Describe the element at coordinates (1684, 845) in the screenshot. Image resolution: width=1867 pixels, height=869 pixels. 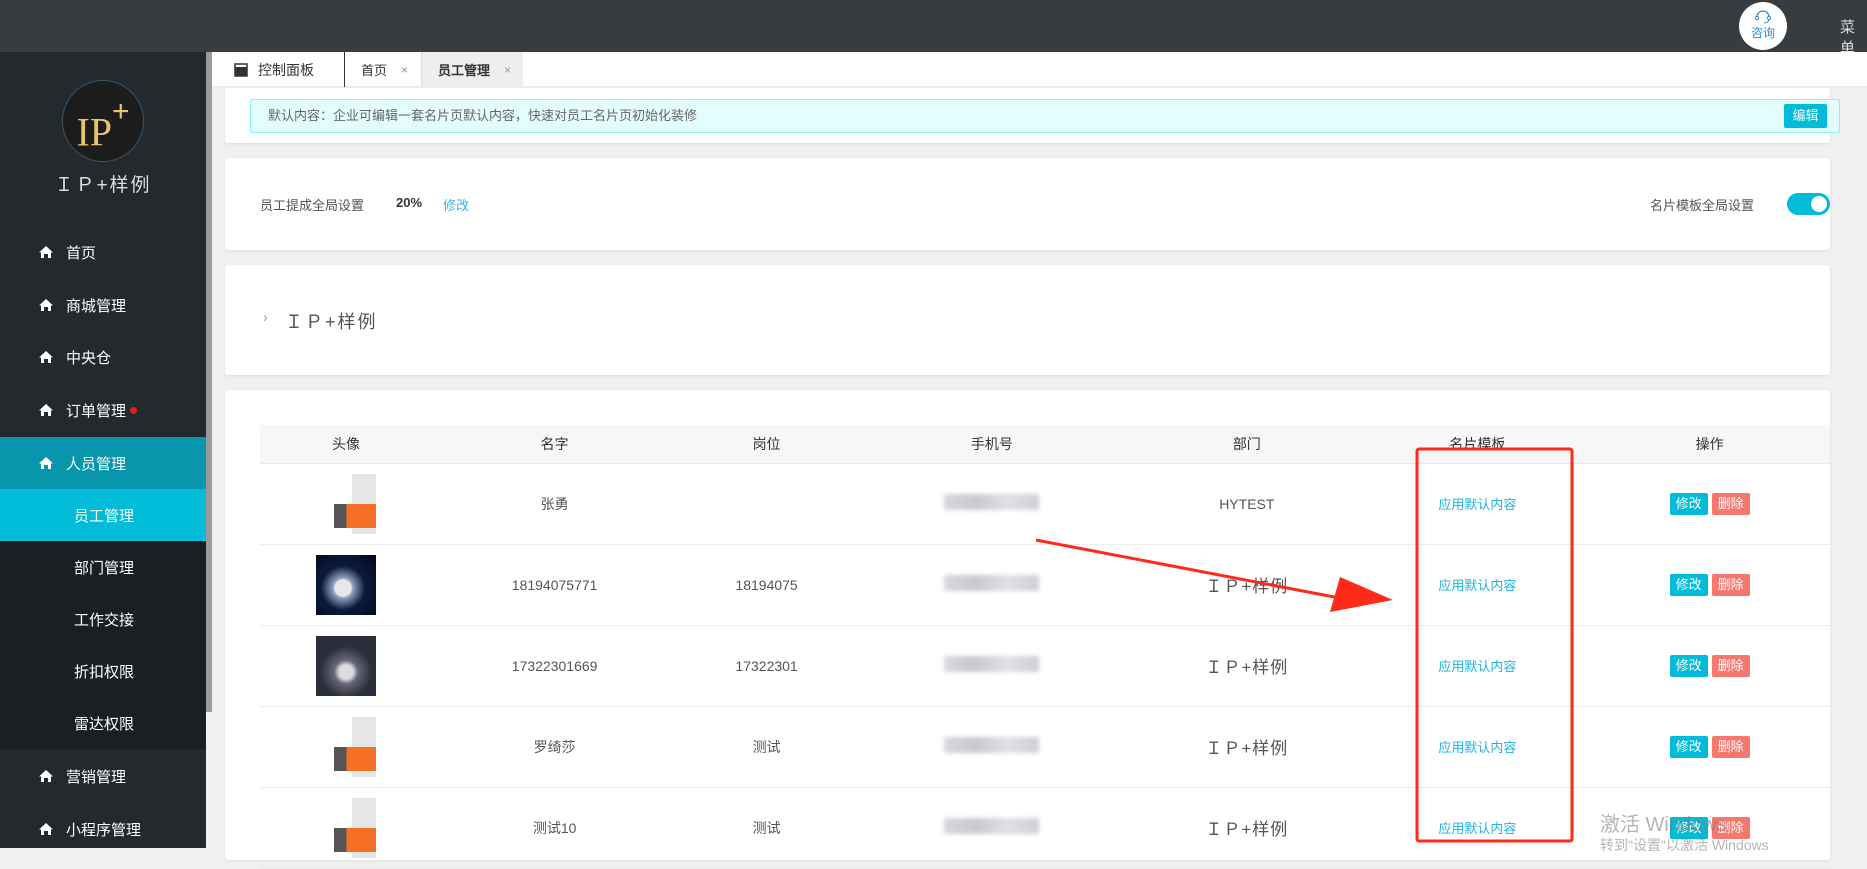
I see `activation-watermark-subtitle: 转到"设置"以激活 Windows` at that location.